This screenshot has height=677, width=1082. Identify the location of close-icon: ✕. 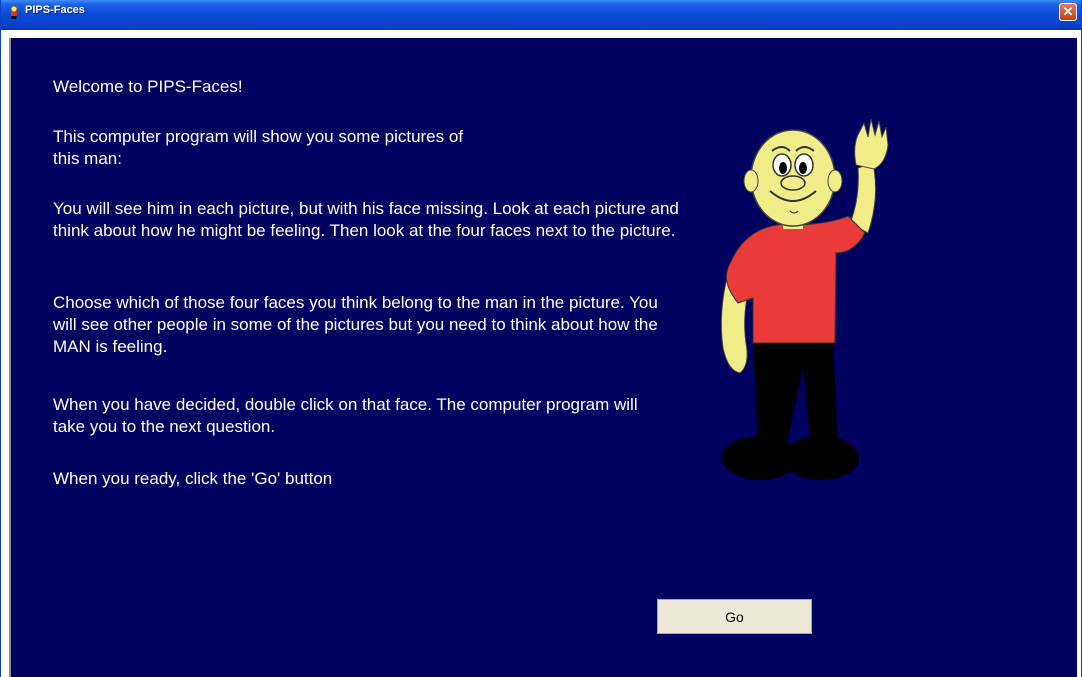
(1068, 11).